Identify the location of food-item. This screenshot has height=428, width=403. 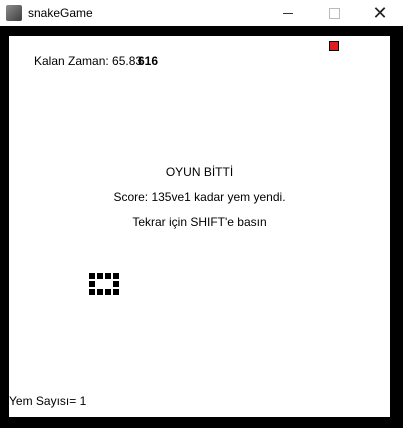
(334, 46).